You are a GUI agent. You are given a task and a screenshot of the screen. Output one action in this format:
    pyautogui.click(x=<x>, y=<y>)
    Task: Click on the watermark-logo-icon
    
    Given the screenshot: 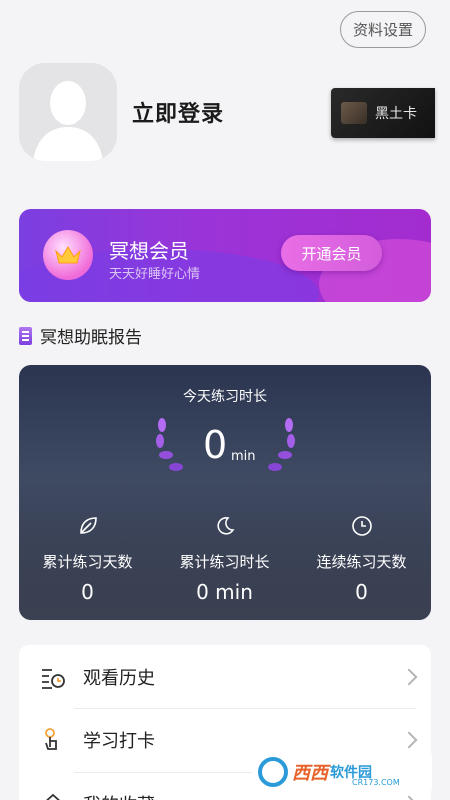 What is the action you would take?
    pyautogui.click(x=273, y=772)
    